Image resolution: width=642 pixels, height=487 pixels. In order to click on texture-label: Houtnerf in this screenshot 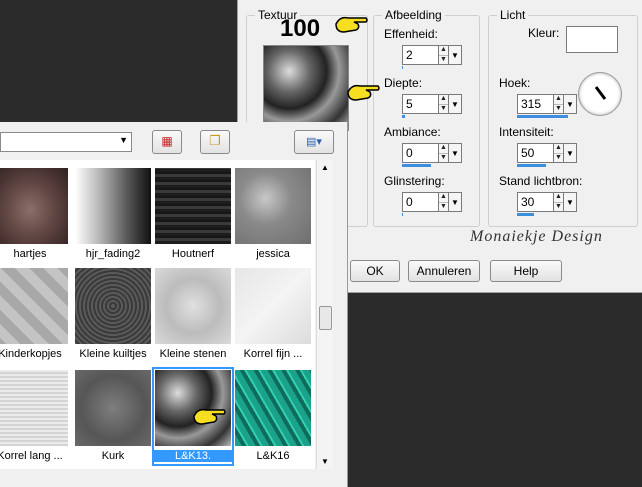, I will do `click(193, 254)`.